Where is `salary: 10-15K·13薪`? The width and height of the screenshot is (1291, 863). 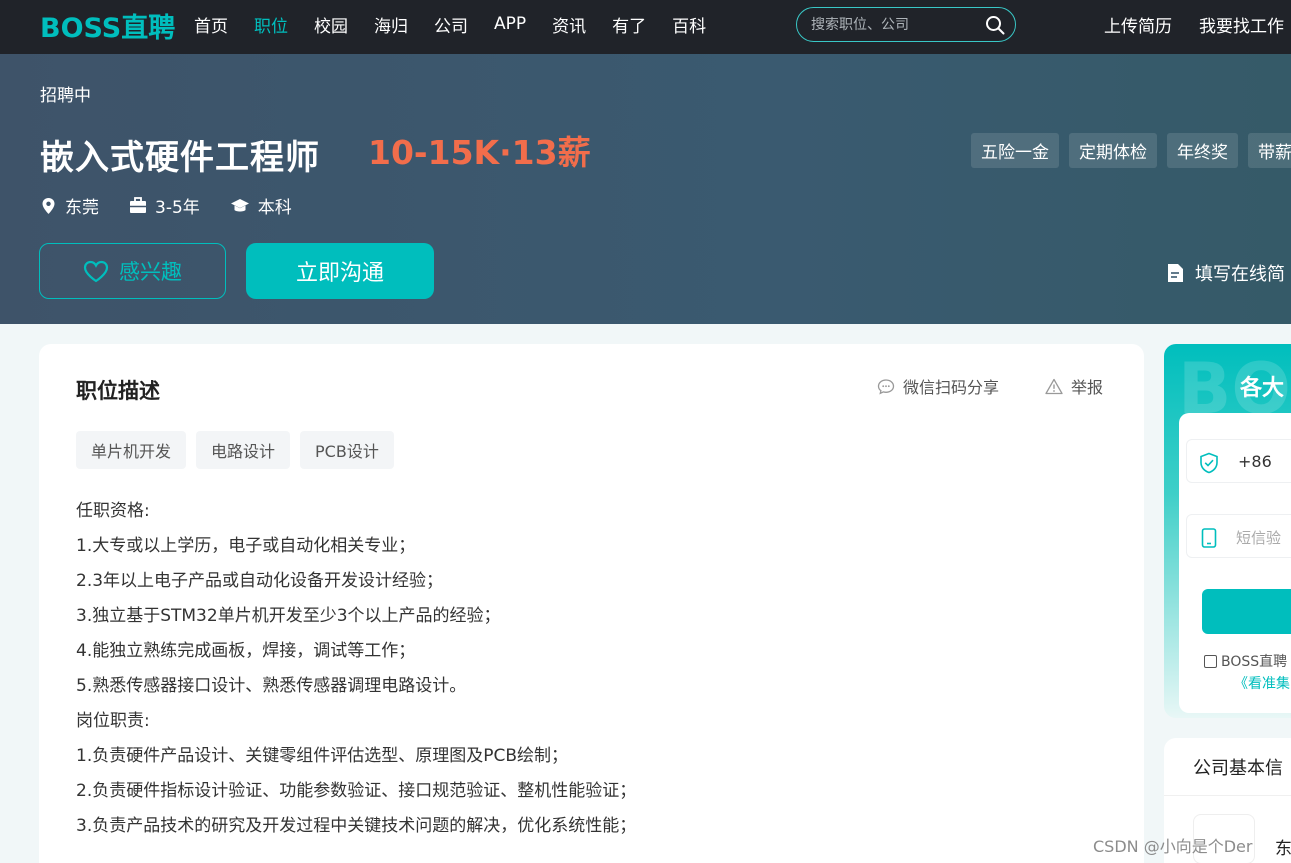
salary: 10-15K·13薪 is located at coordinates (479, 152).